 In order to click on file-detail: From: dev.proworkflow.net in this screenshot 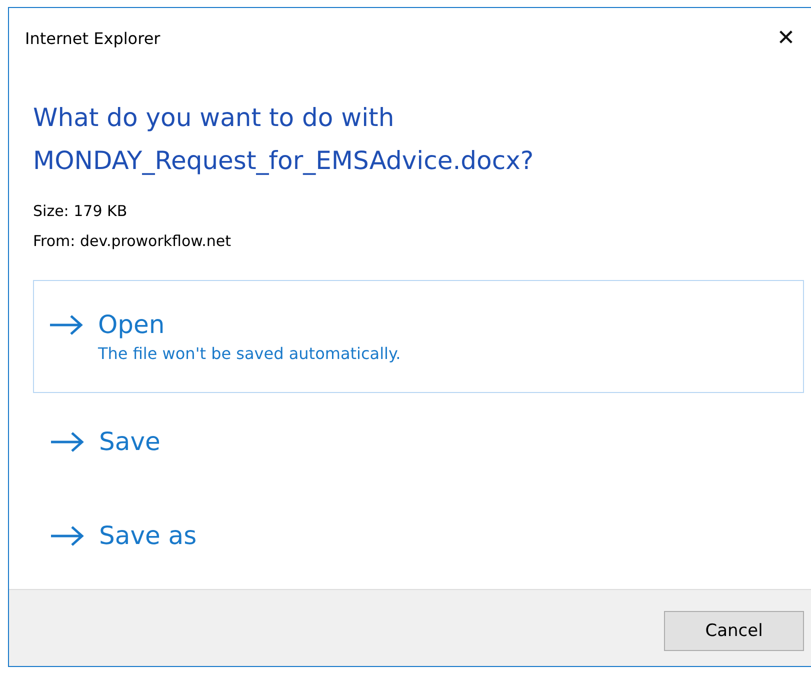, I will do `click(132, 241)`.